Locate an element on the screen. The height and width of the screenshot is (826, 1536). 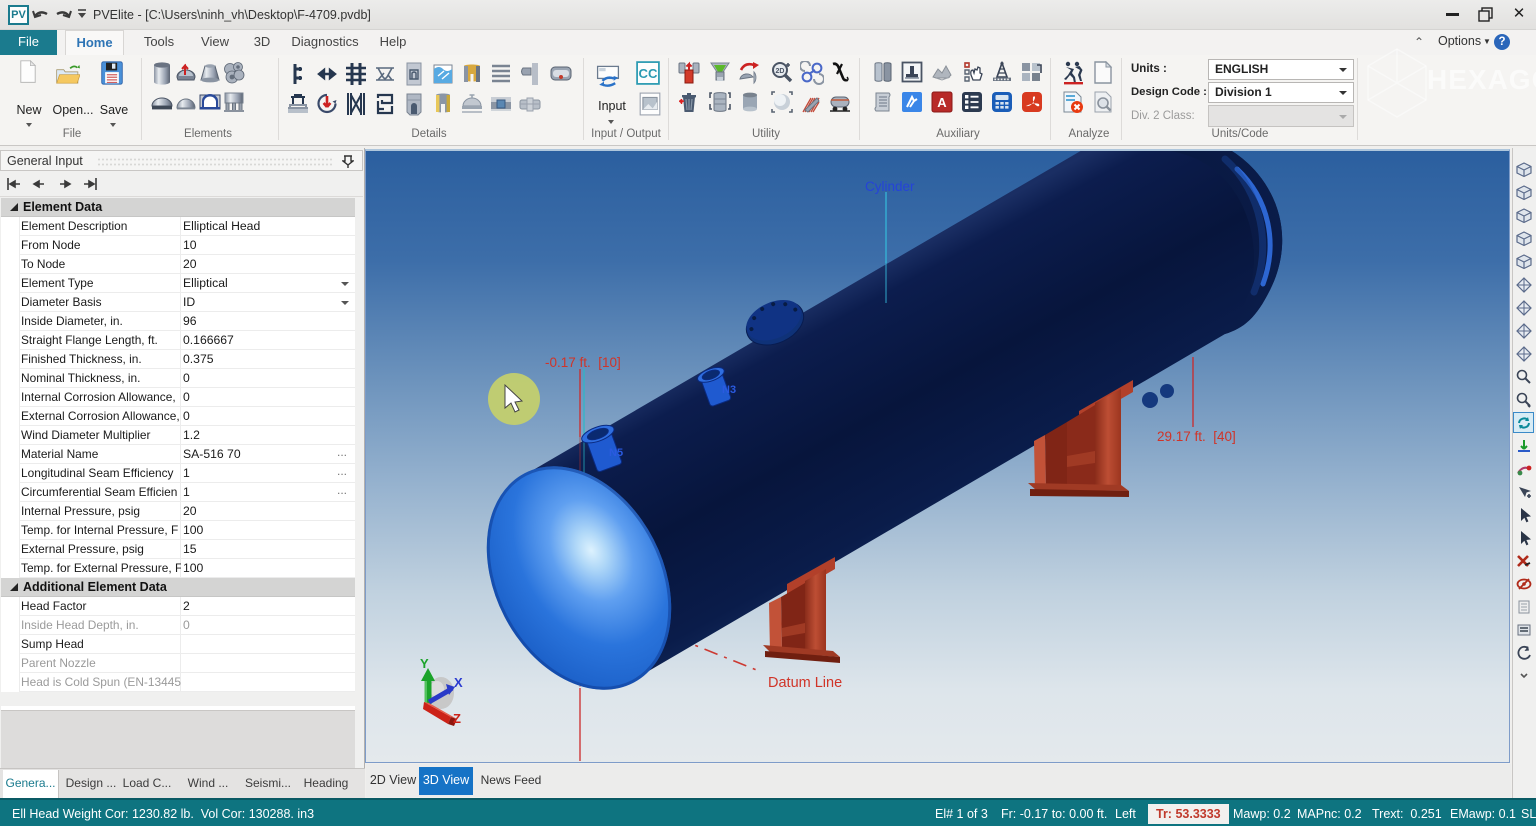
svg-text: 29.17 ft. [40] is located at coordinates (1196, 436).